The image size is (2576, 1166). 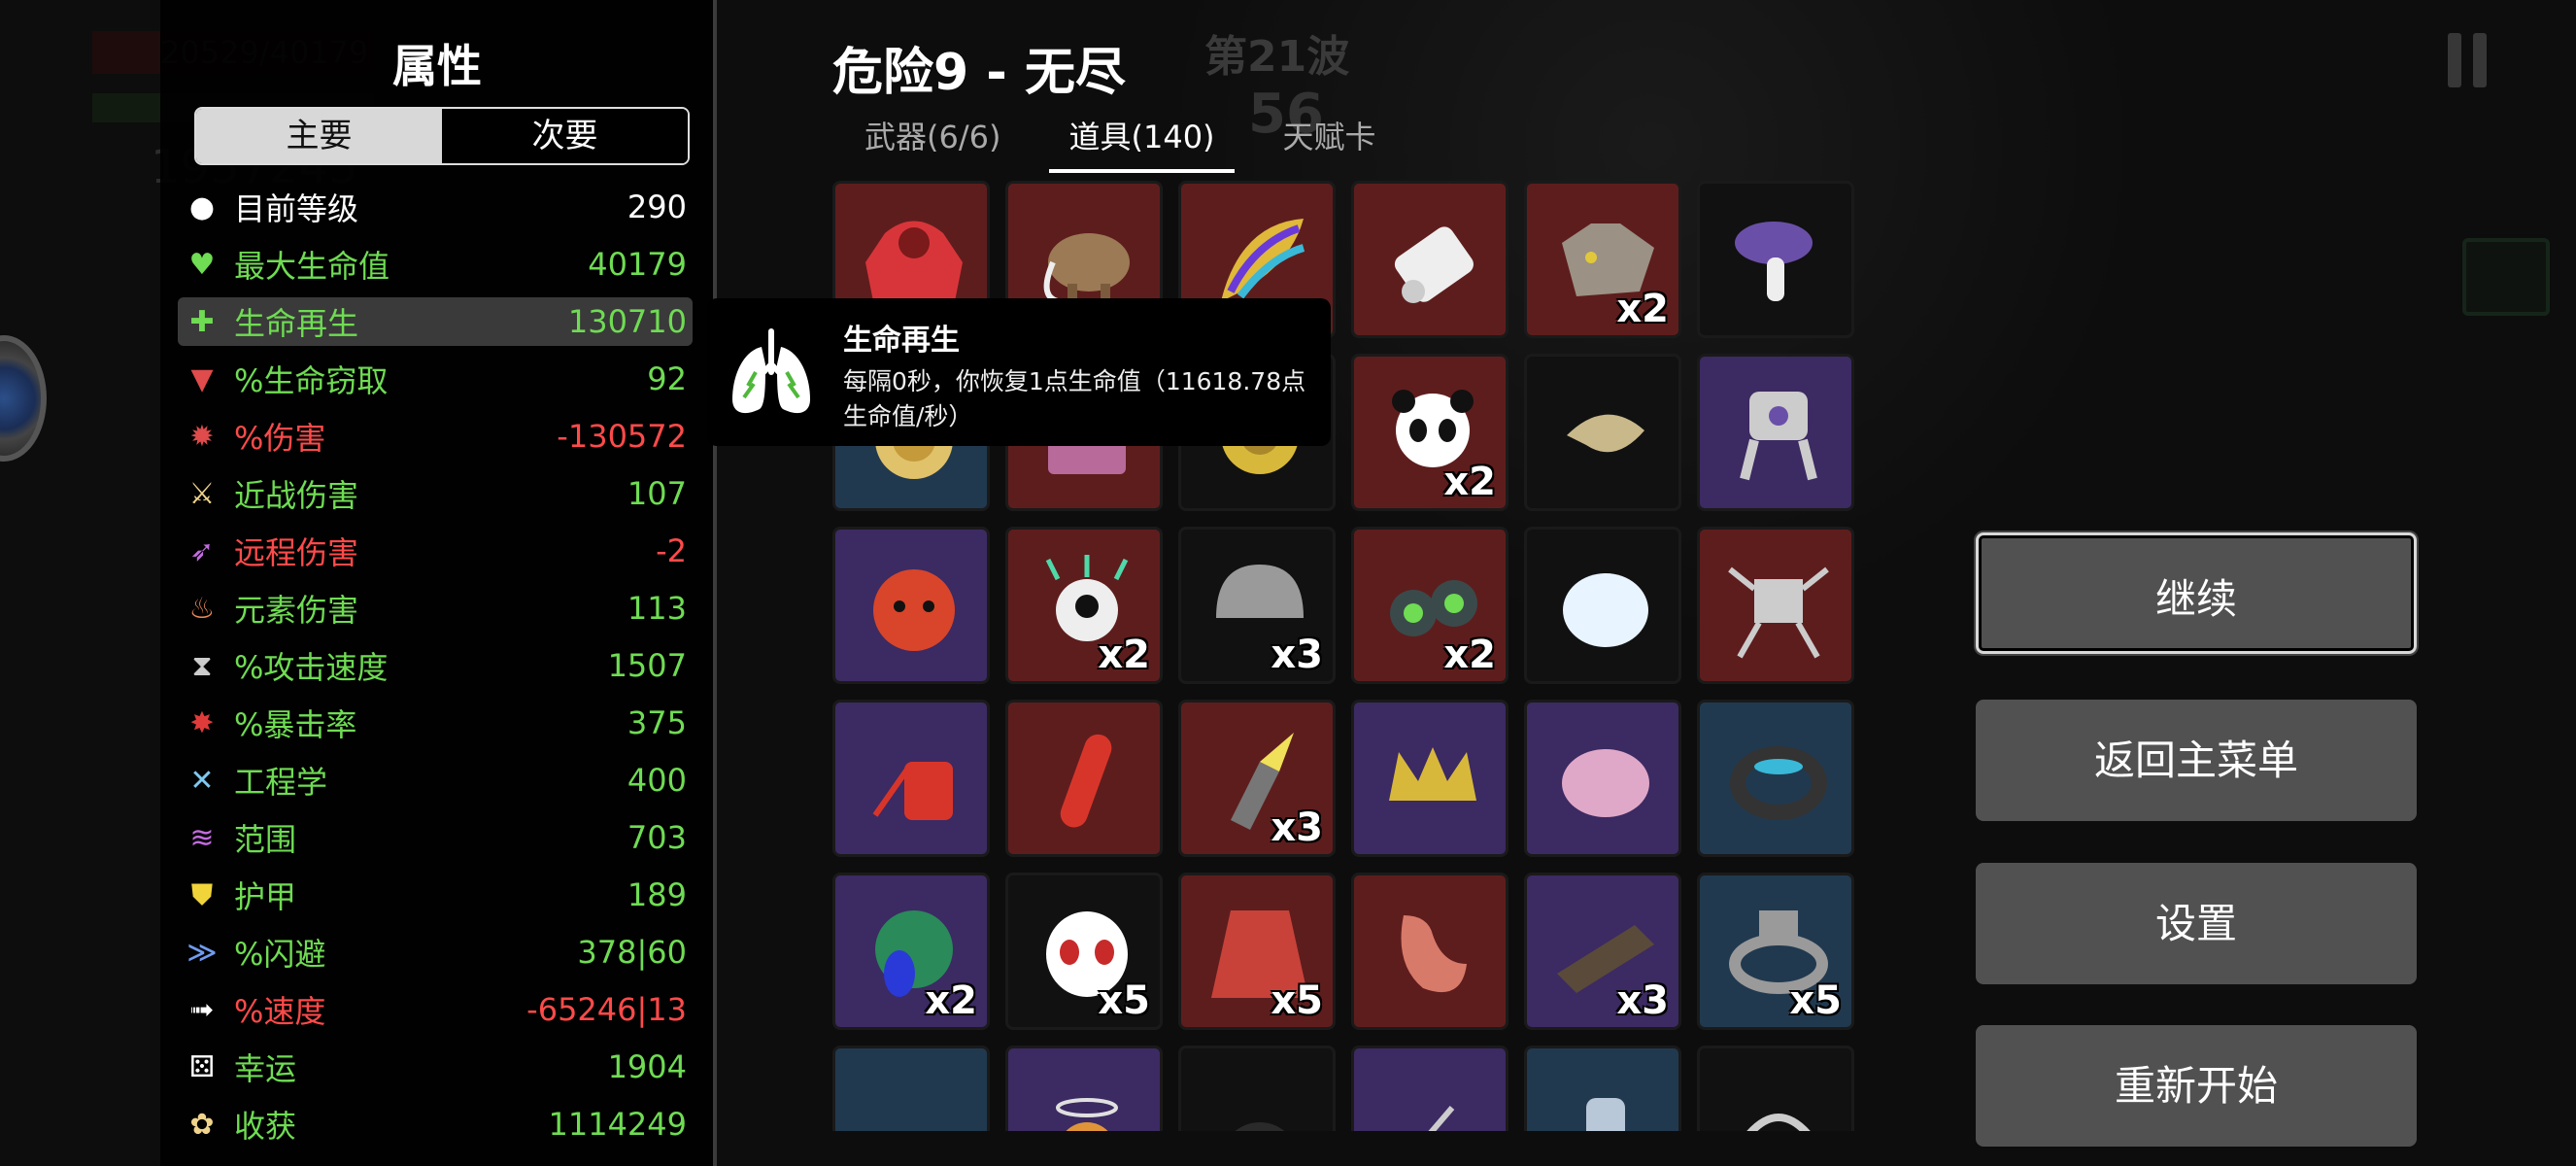 I want to click on test-tube-icon, so click(x=1086, y=781).